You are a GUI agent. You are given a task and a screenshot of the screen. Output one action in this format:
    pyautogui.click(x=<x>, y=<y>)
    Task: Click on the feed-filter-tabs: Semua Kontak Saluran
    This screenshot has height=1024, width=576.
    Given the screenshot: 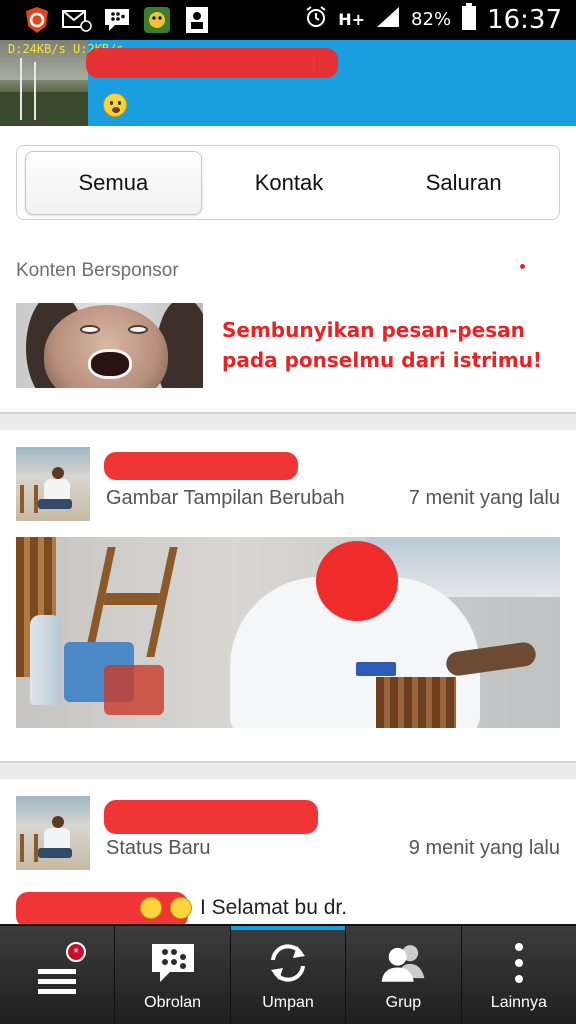 What is the action you would take?
    pyautogui.click(x=288, y=182)
    